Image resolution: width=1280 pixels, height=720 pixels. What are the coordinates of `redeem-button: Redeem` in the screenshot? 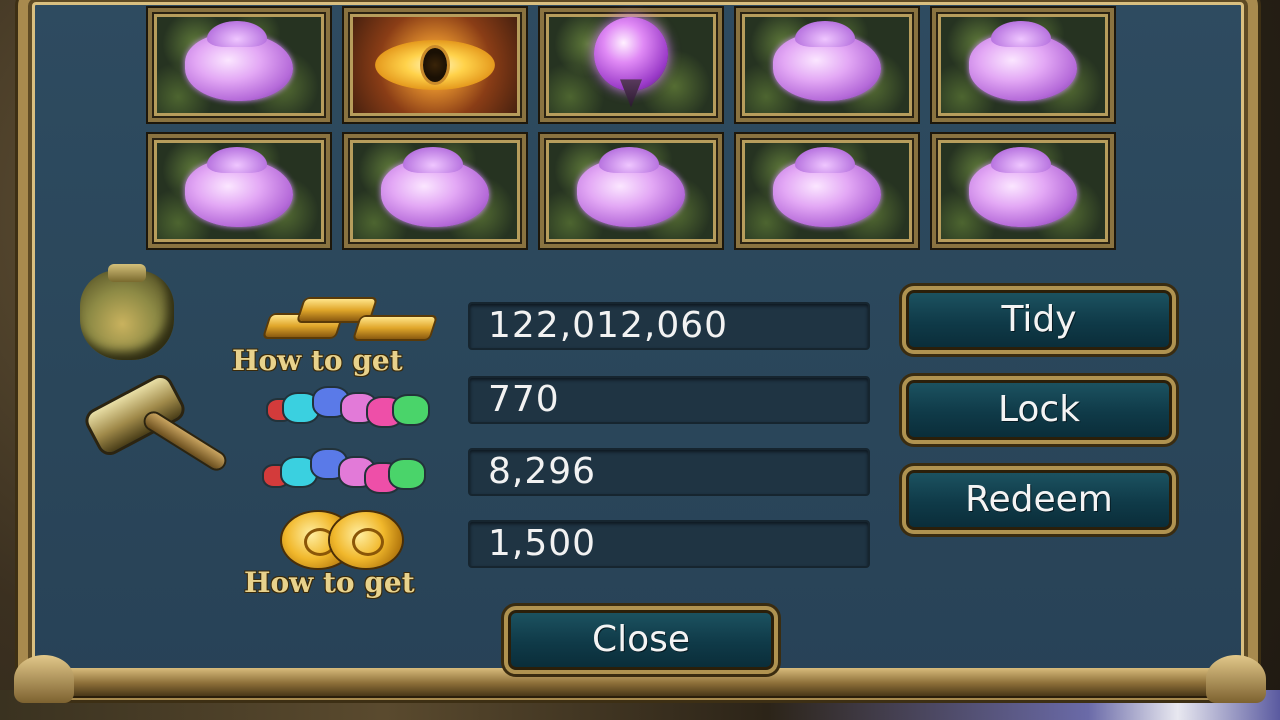 It's located at (1039, 500).